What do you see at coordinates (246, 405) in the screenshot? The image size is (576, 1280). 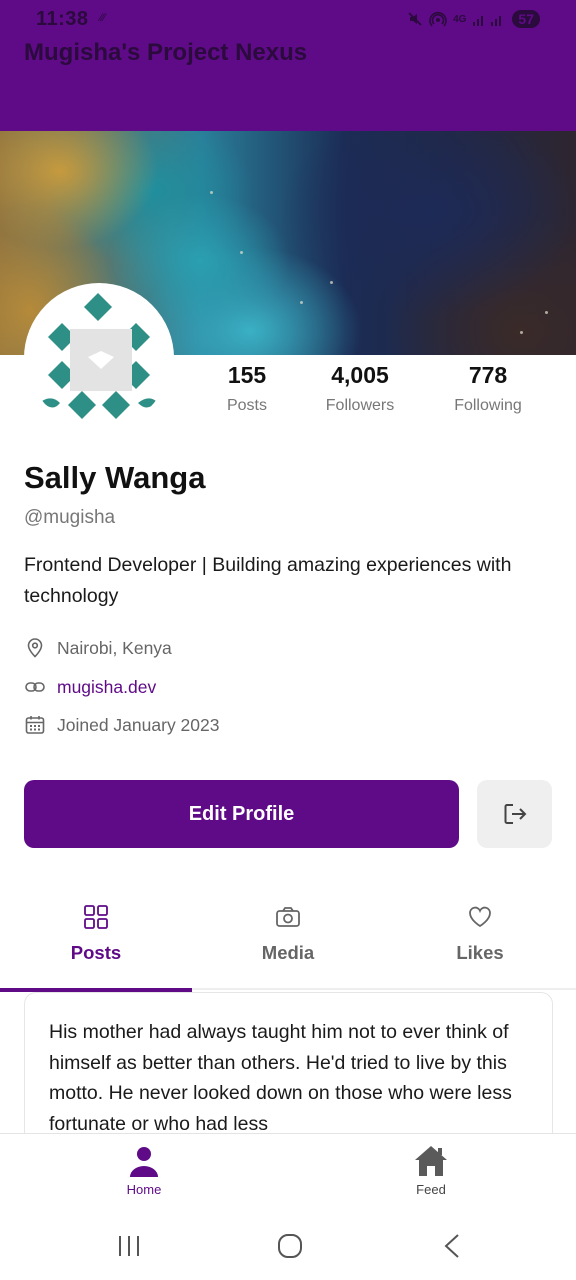 I see `stat-label: Posts` at bounding box center [246, 405].